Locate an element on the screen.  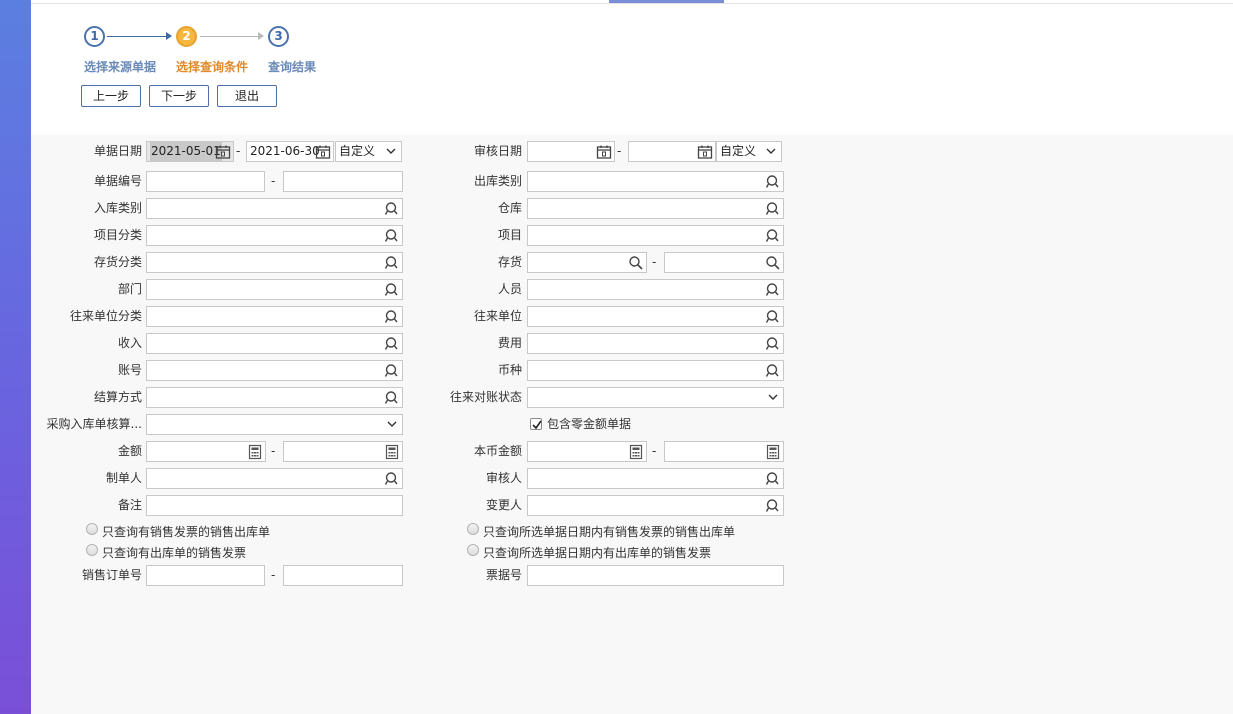
person-field is located at coordinates (655, 289).